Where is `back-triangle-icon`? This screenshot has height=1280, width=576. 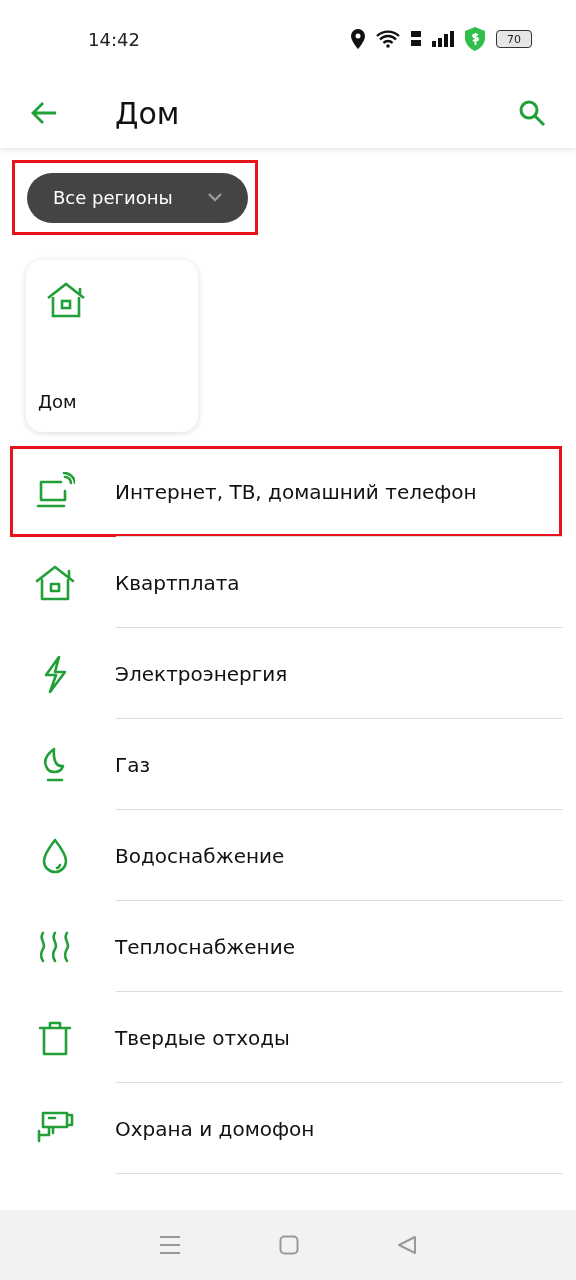
back-triangle-icon is located at coordinates (407, 1245).